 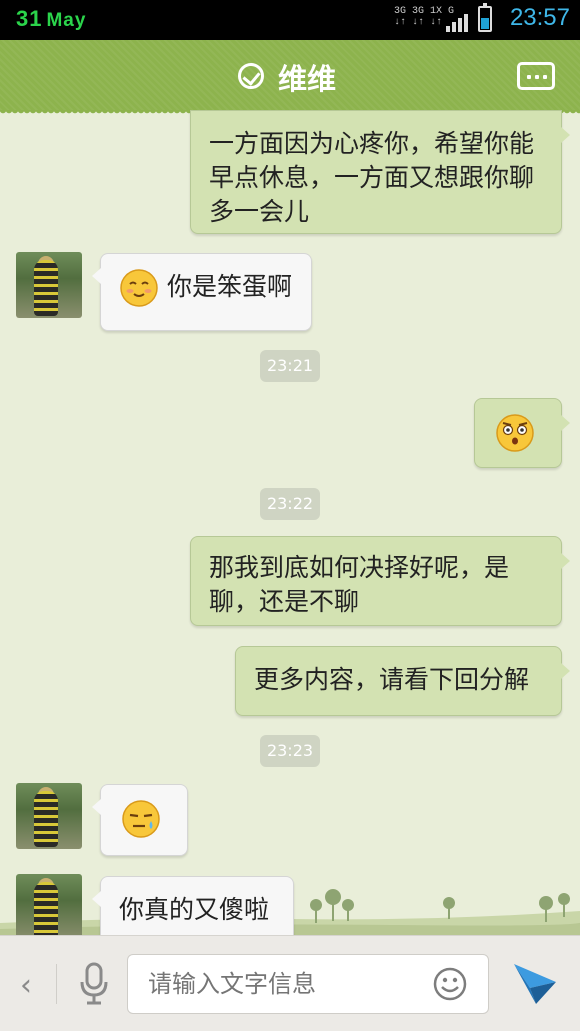 I want to click on outgoing-message: 那我到底如何决择好呢，是聊，还是不聊, so click(x=380, y=581).